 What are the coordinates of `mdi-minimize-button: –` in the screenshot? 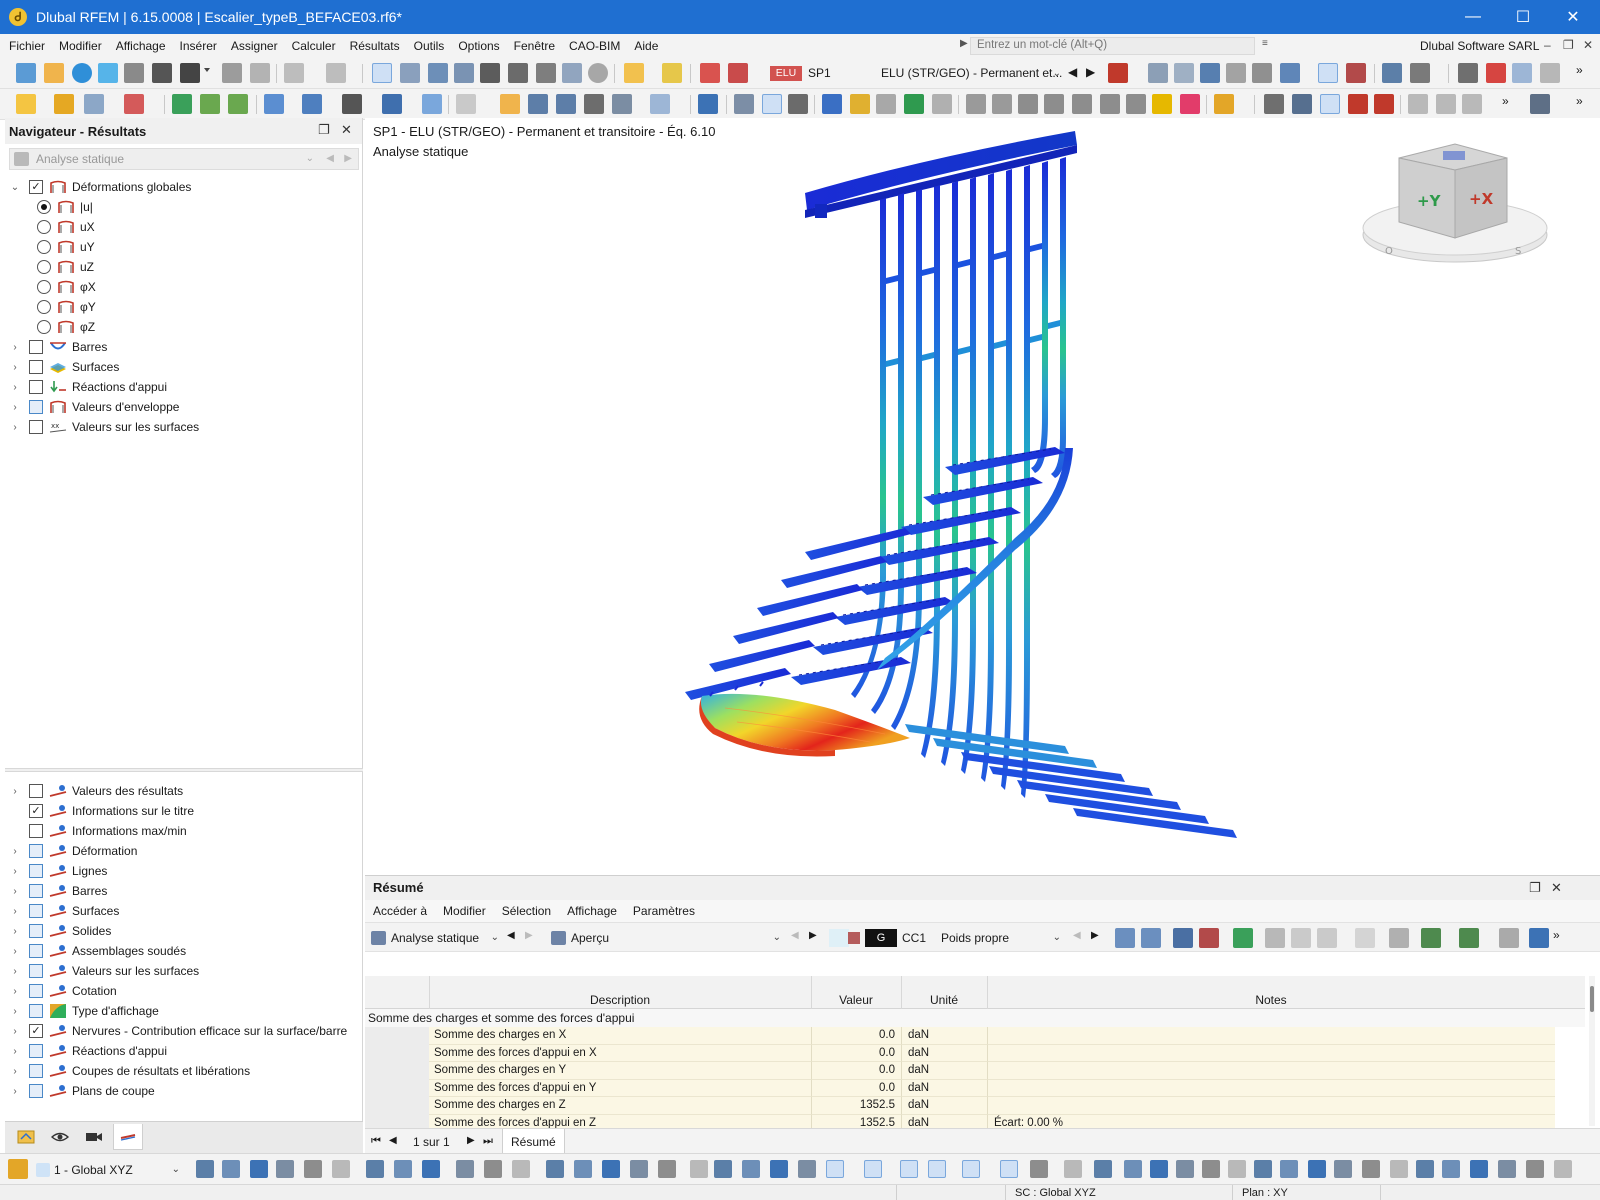 It's located at (1547, 45).